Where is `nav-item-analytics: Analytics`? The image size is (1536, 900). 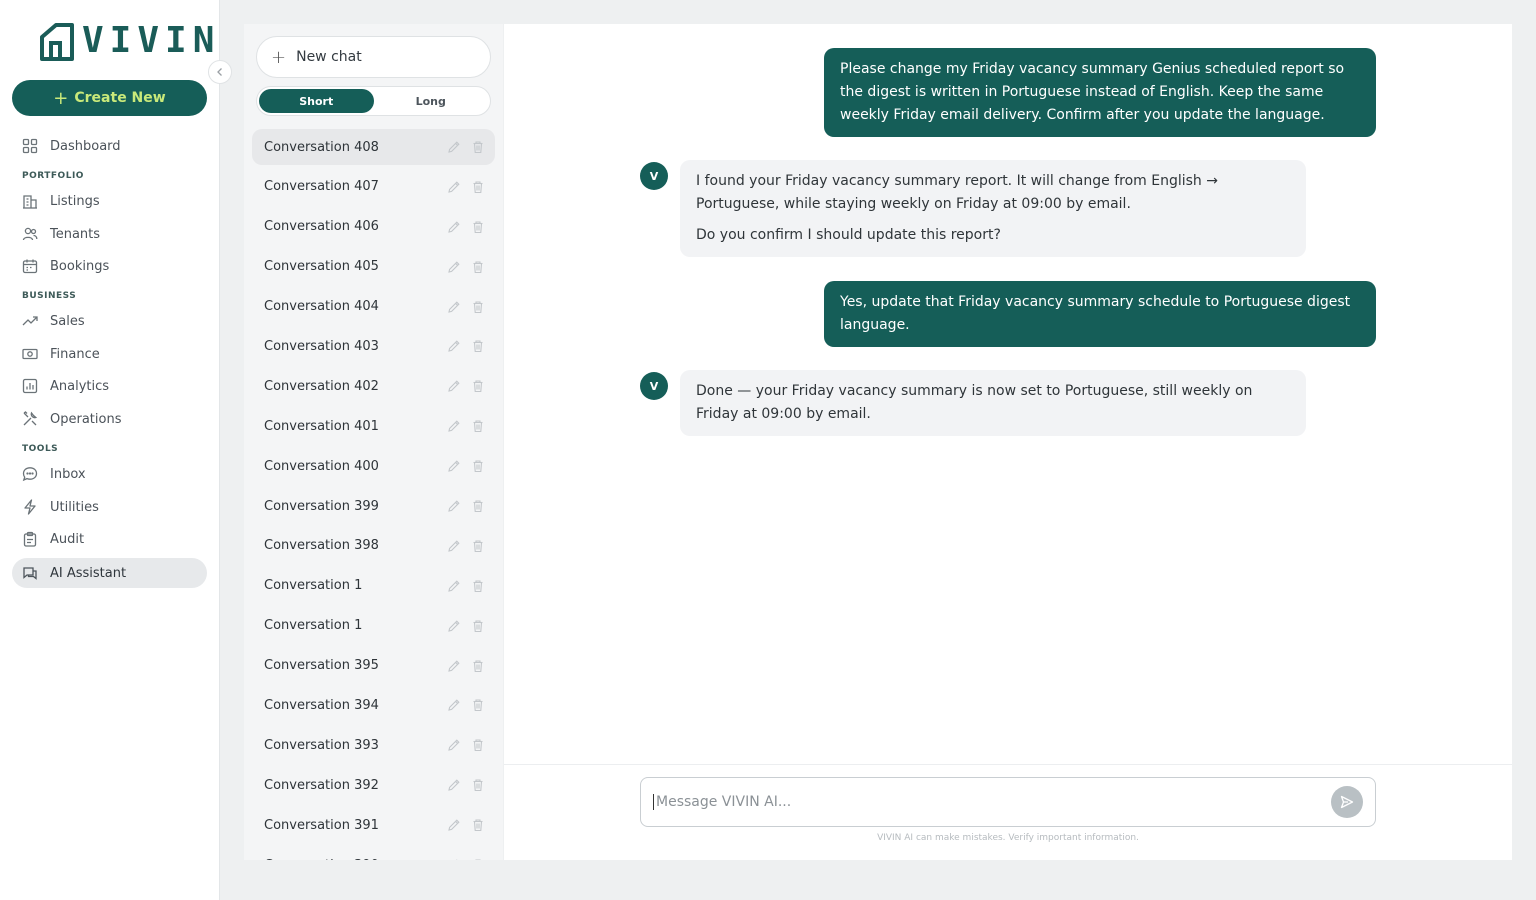
nav-item-analytics: Analytics is located at coordinates (109, 386).